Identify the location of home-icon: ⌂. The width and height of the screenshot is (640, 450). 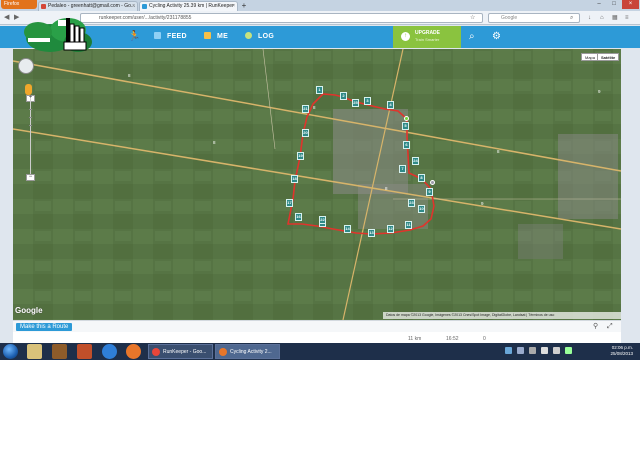
(602, 18).